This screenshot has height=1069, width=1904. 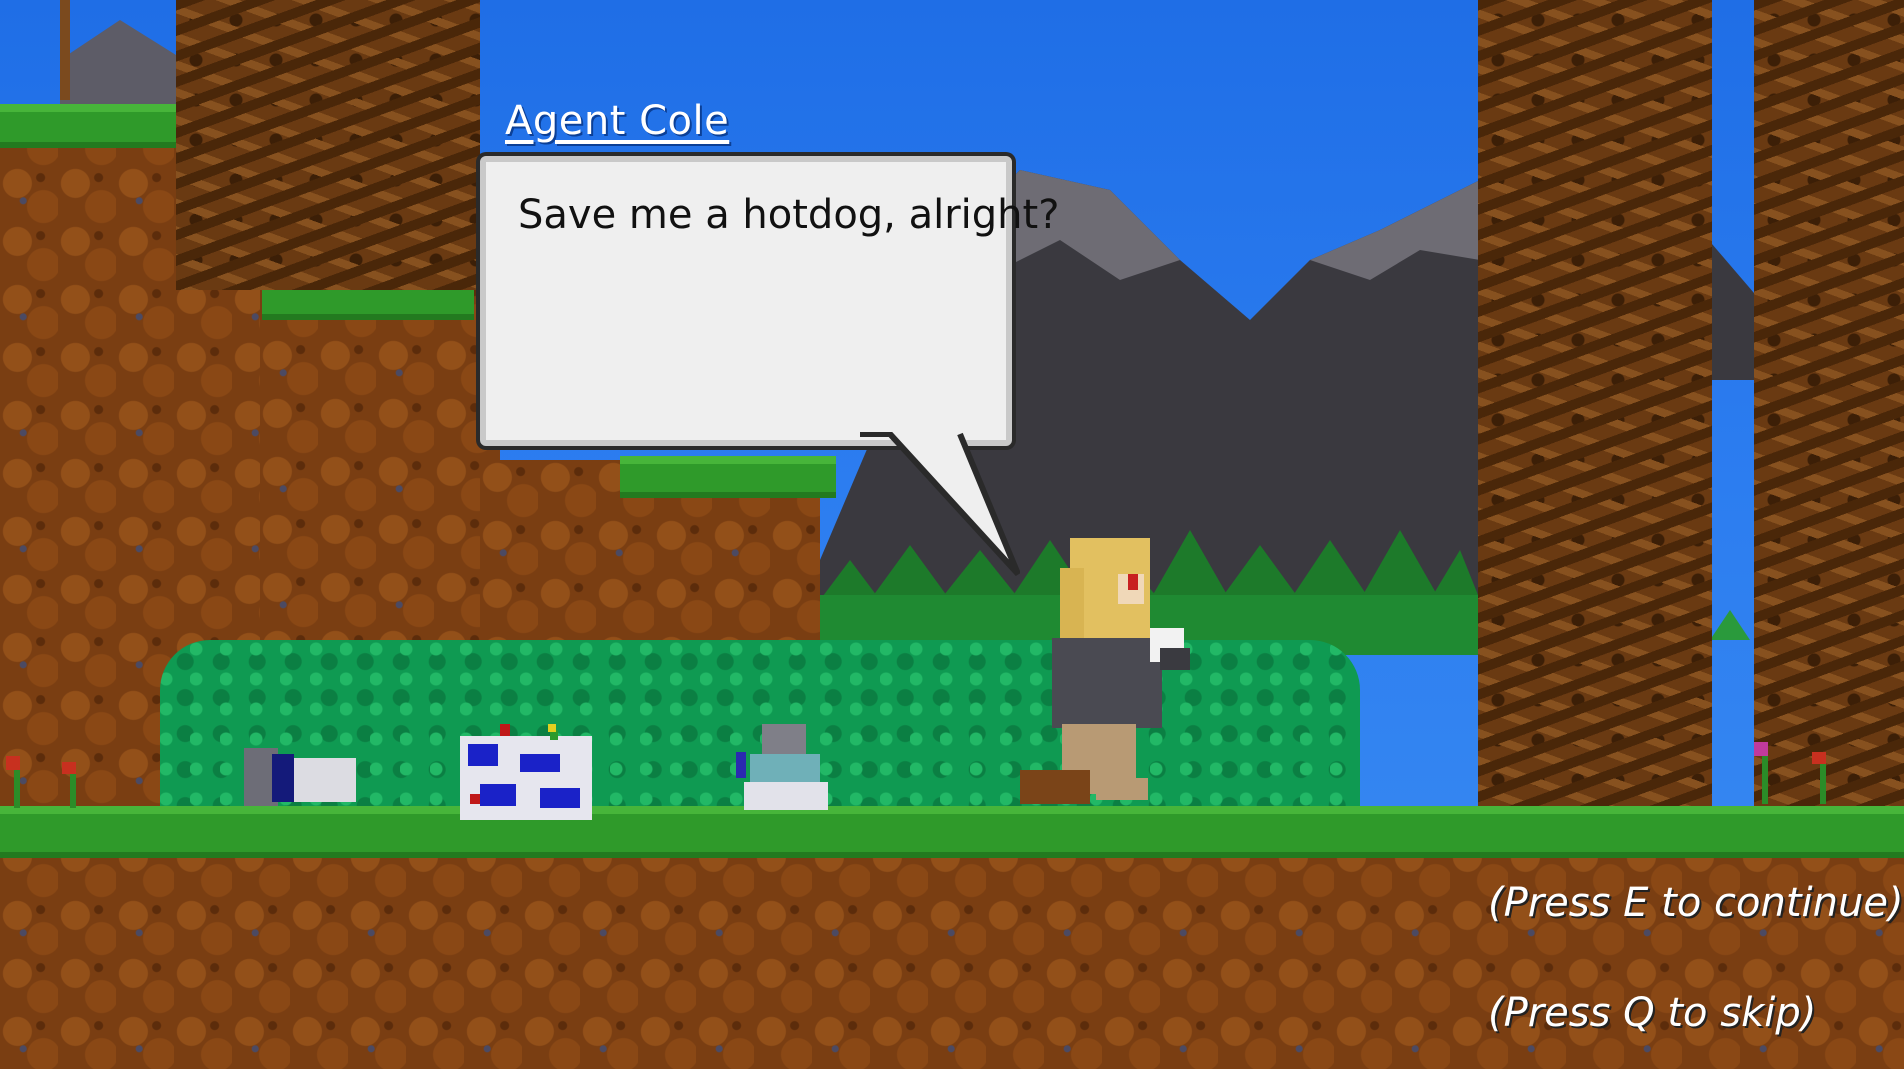 I want to click on tipped-bin-item, so click(x=300, y=777).